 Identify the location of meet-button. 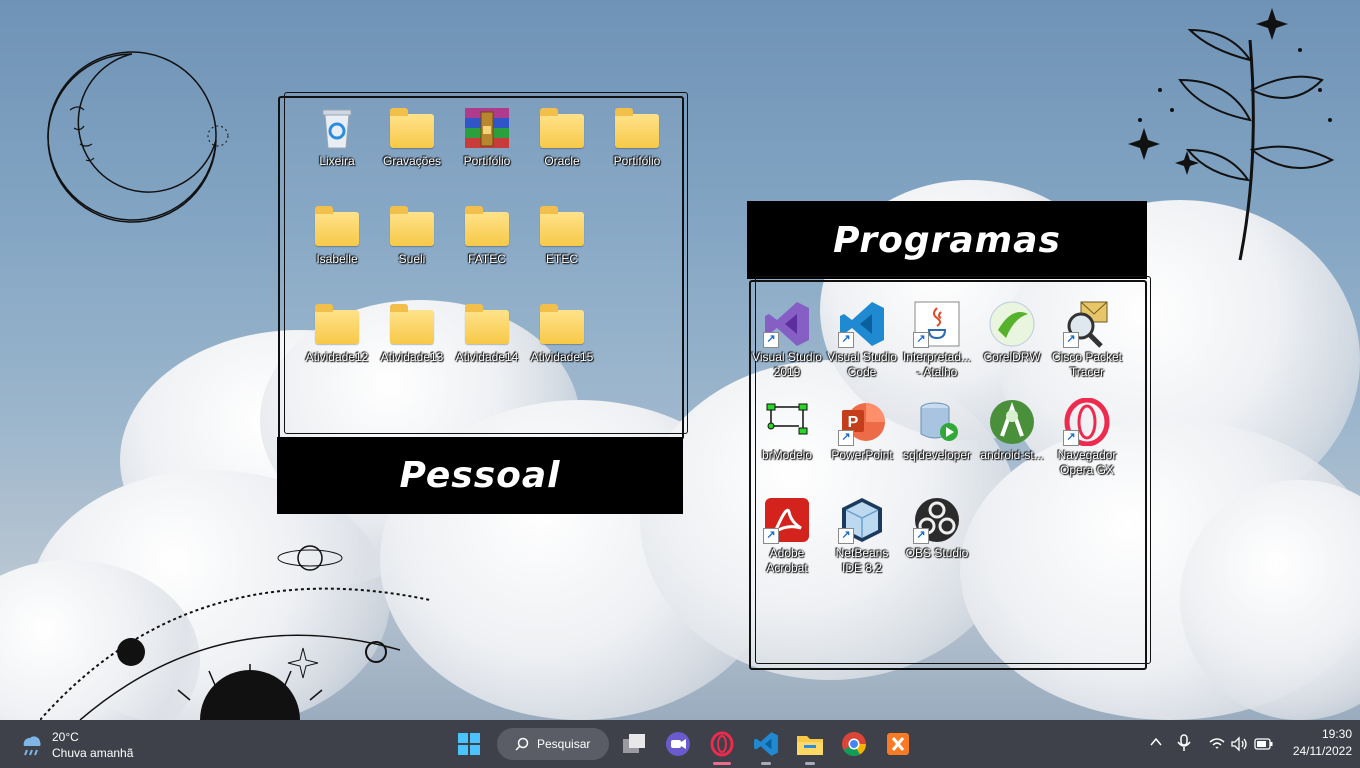
(678, 744).